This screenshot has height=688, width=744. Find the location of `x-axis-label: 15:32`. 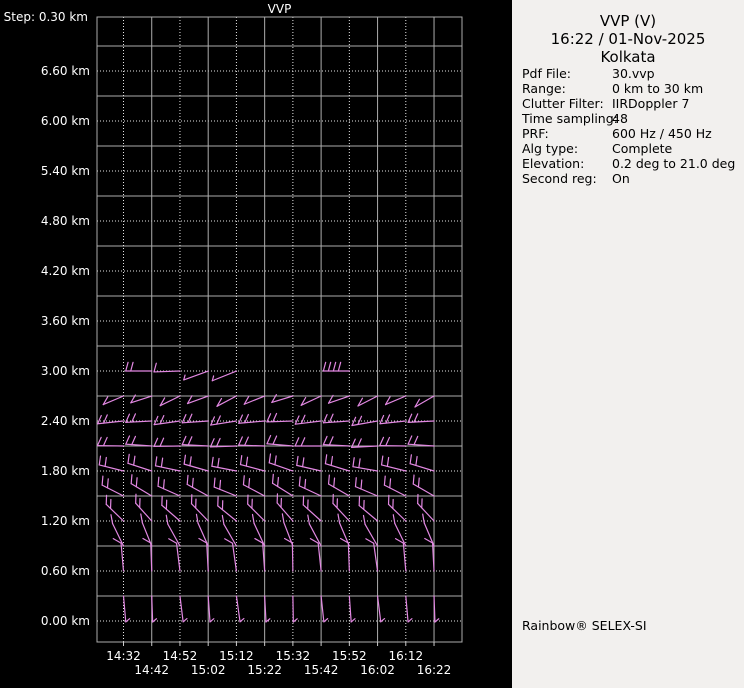

x-axis-label: 15:32 is located at coordinates (293, 656).